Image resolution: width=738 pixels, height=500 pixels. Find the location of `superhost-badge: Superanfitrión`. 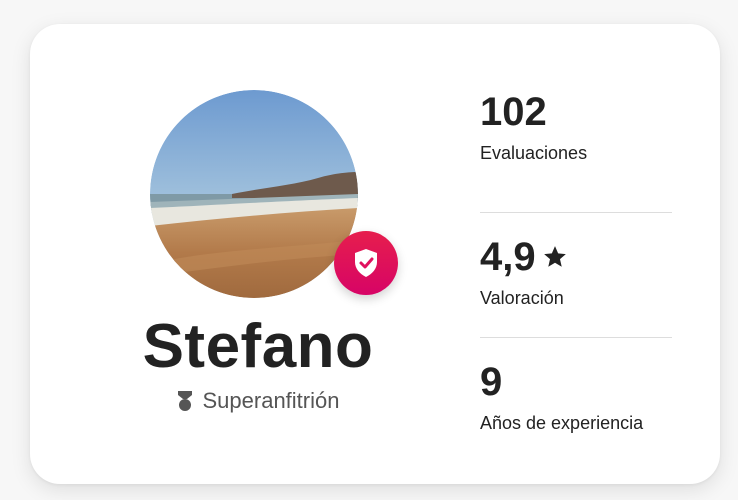

superhost-badge: Superanfitrión is located at coordinates (258, 401).